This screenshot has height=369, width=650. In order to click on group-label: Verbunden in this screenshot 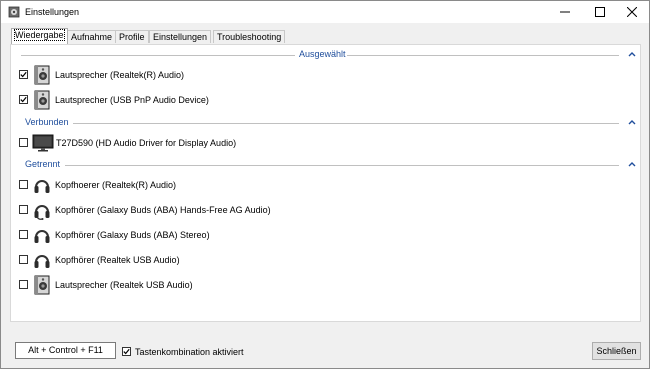, I will do `click(47, 122)`.